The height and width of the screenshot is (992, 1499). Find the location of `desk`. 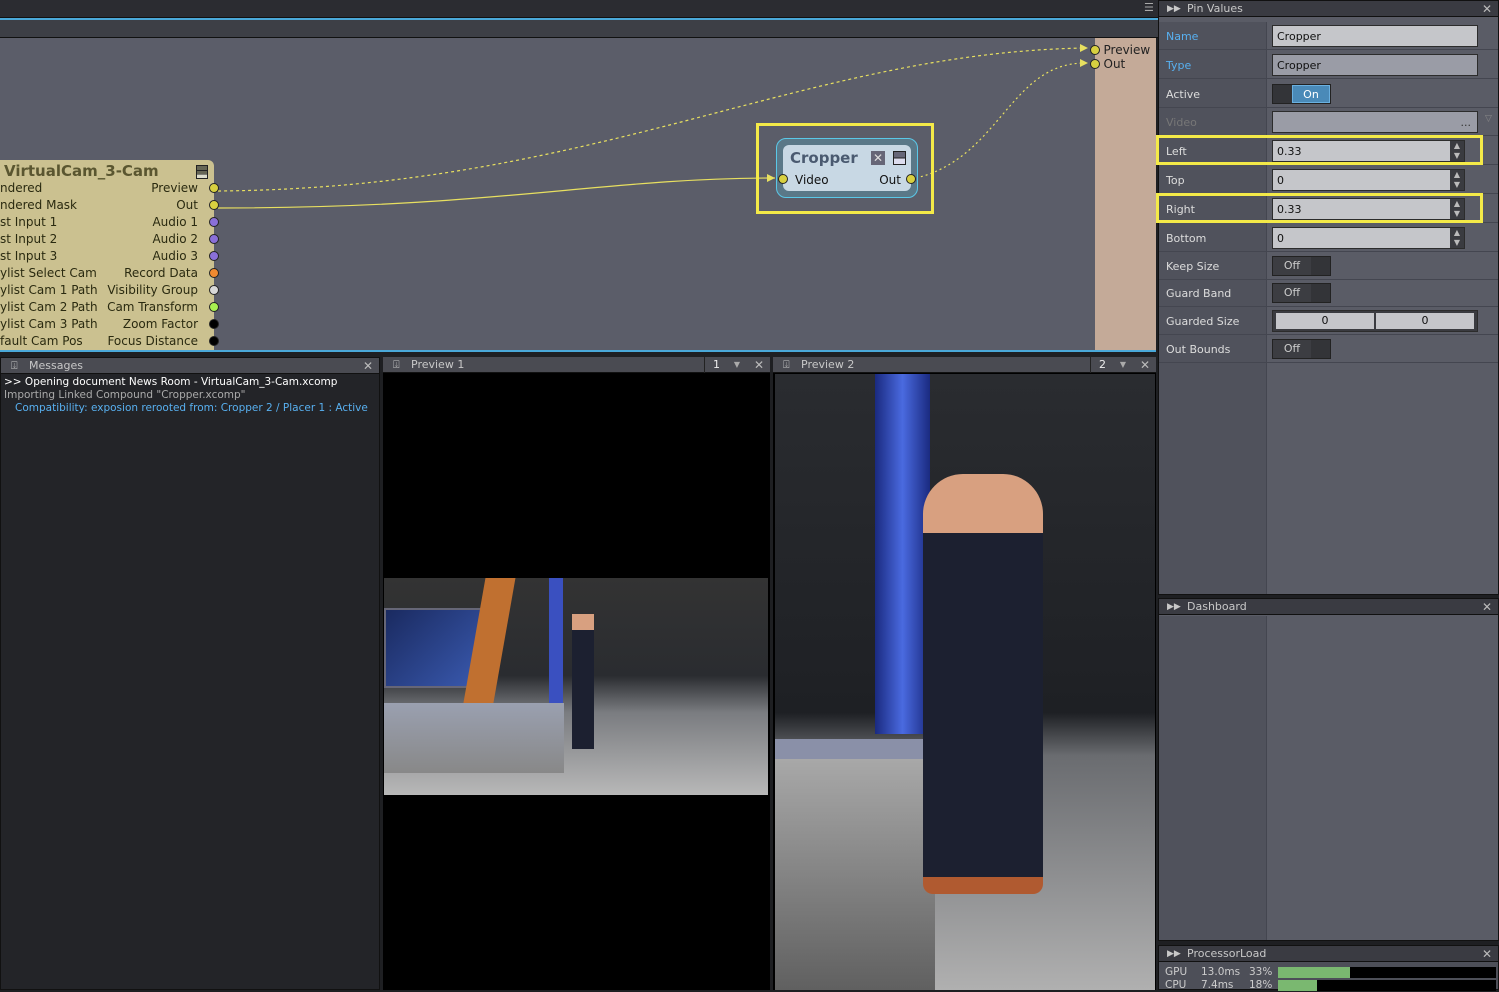

desk is located at coordinates (474, 738).